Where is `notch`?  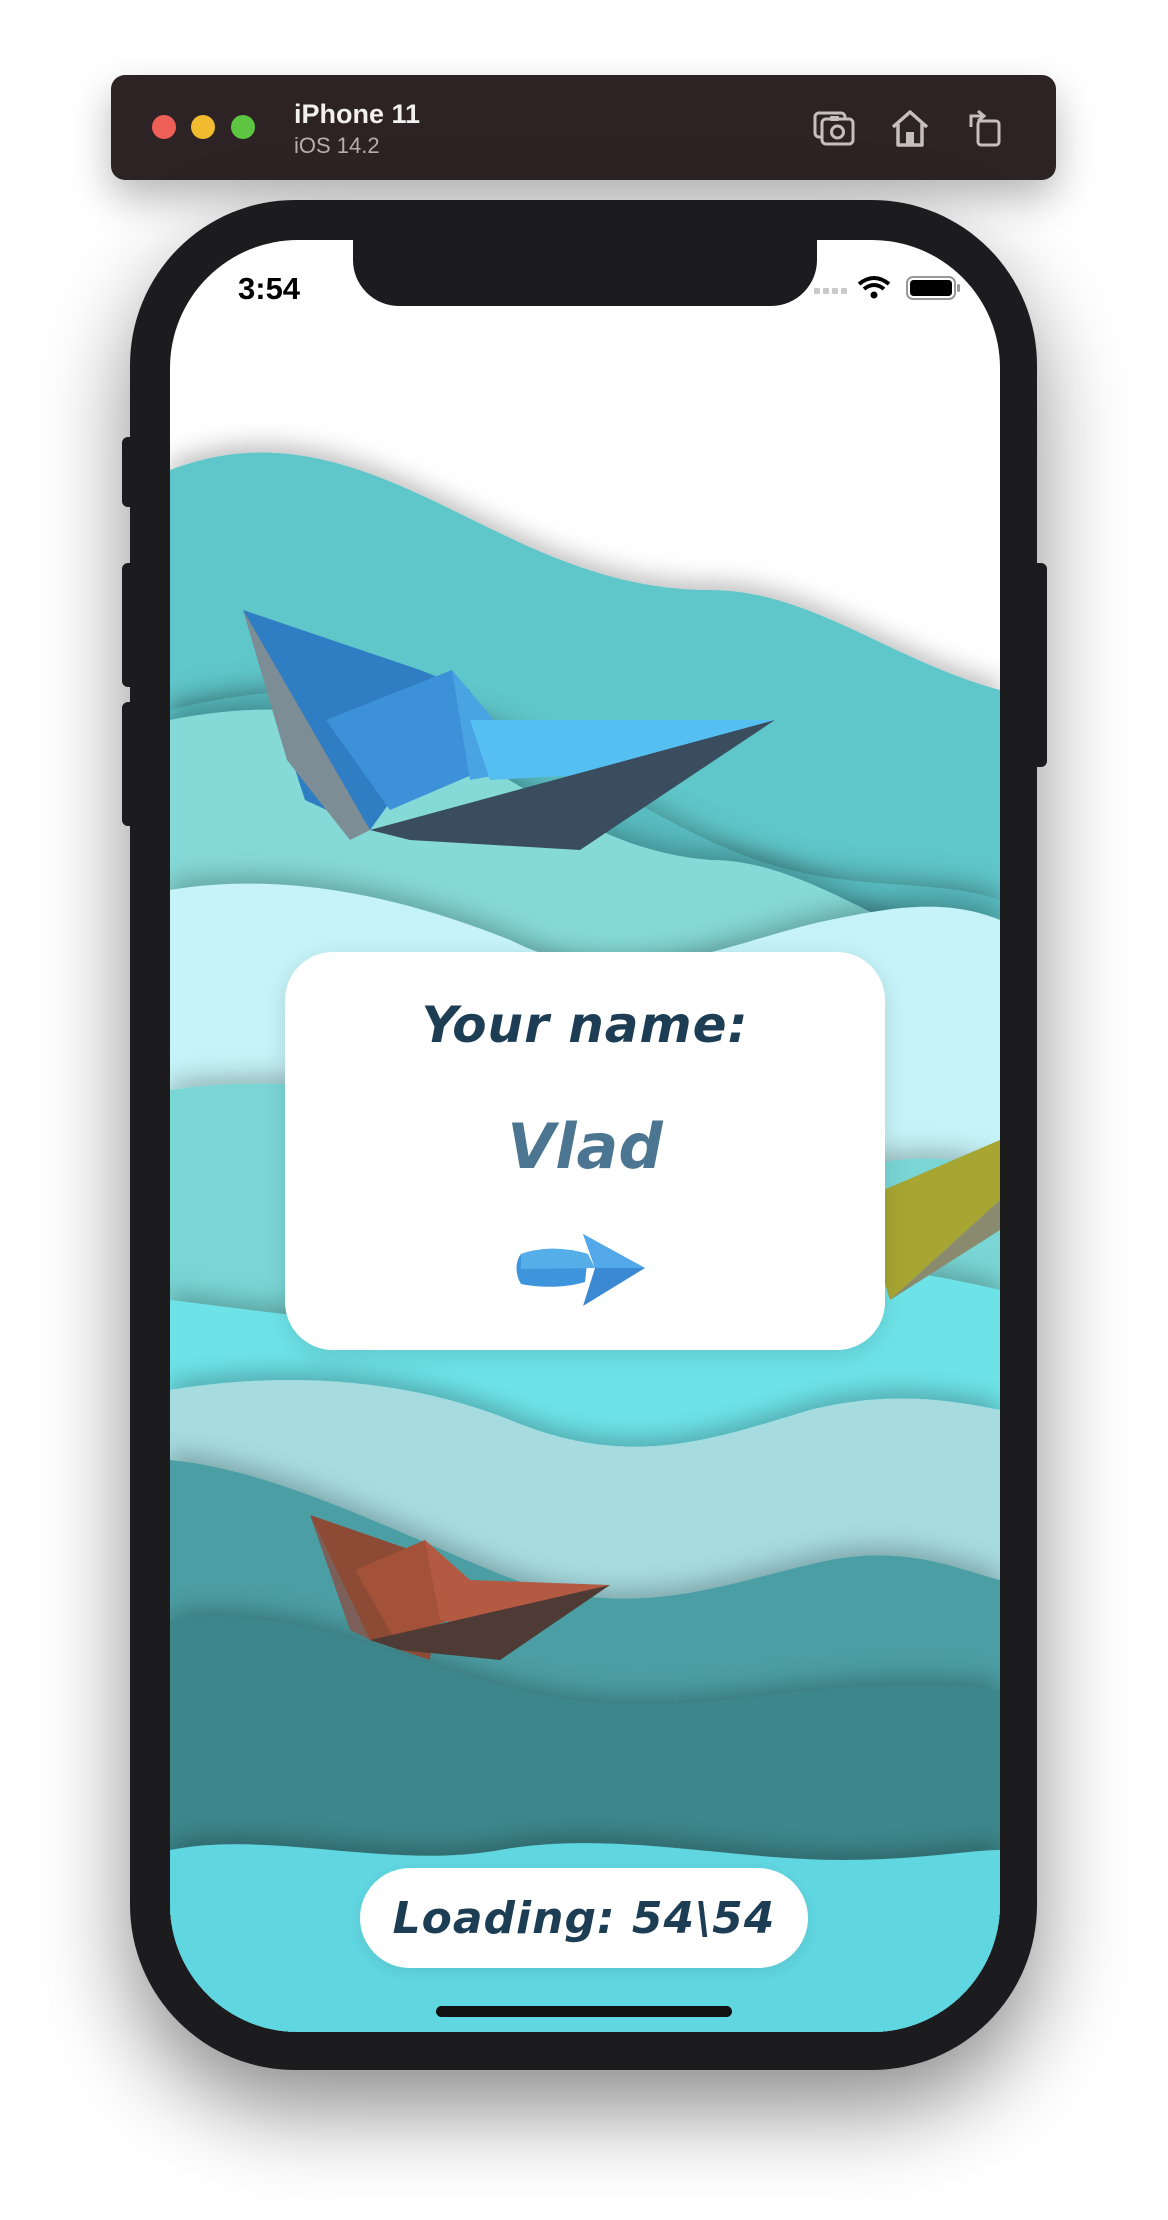 notch is located at coordinates (585, 273).